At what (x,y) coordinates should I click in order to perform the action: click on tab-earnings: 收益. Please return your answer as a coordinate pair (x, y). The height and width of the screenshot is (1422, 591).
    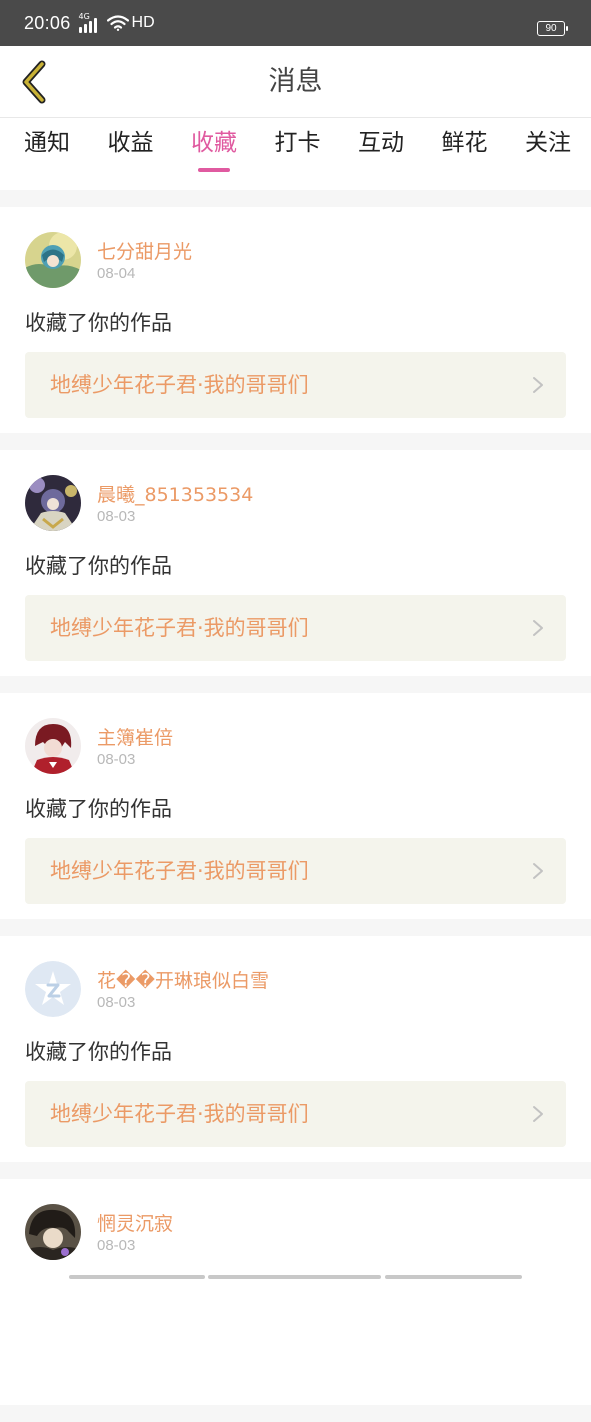
    Looking at the image, I should click on (131, 146).